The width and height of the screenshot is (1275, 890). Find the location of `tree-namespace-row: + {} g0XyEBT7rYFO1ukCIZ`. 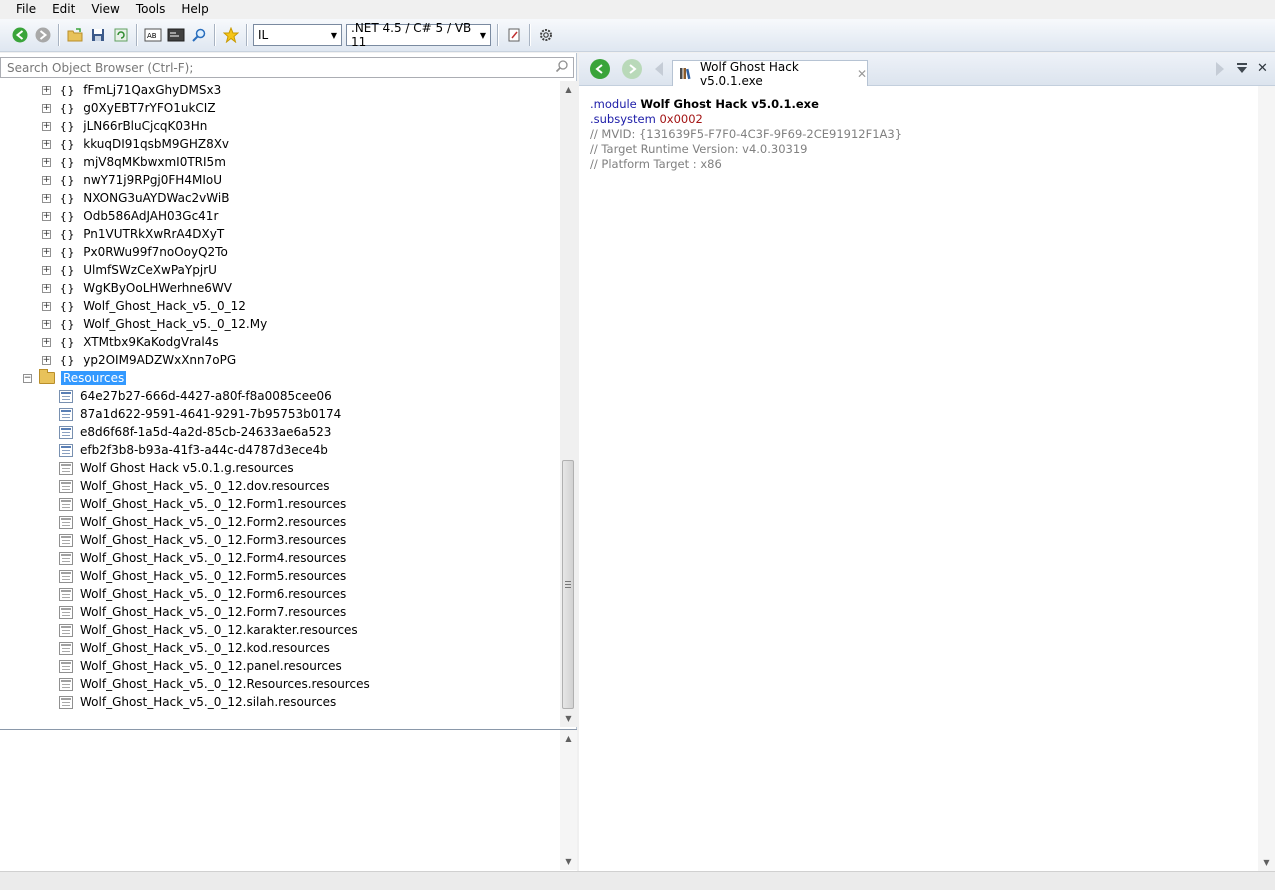

tree-namespace-row: + {} g0XyEBT7rYFO1ukCIZ is located at coordinates (129, 108).